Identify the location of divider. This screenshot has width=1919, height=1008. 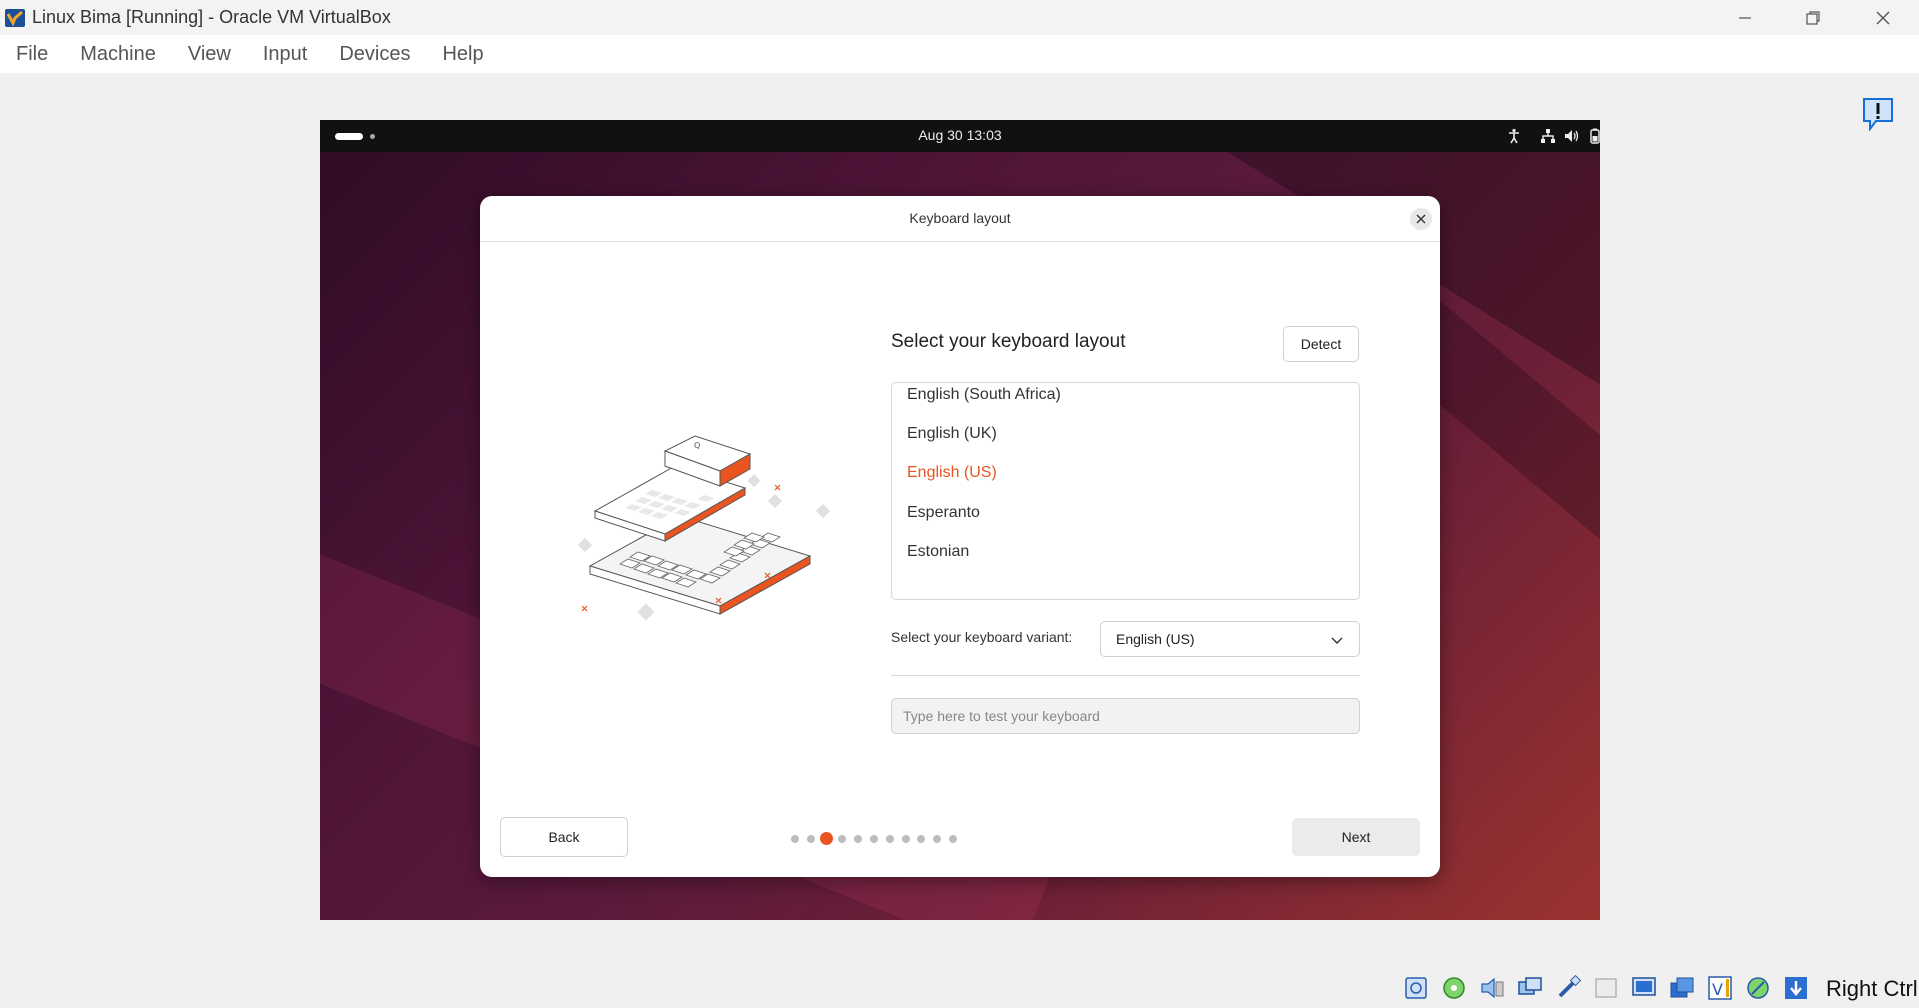
(1125, 675).